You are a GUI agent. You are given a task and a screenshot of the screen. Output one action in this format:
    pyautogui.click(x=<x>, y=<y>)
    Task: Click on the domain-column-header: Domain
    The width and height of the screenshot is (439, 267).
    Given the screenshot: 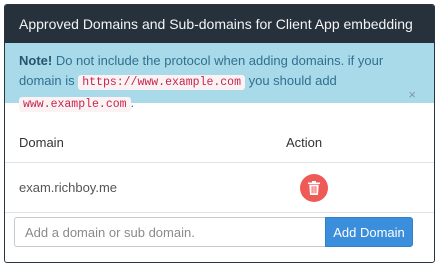 What is the action you would take?
    pyautogui.click(x=41, y=142)
    